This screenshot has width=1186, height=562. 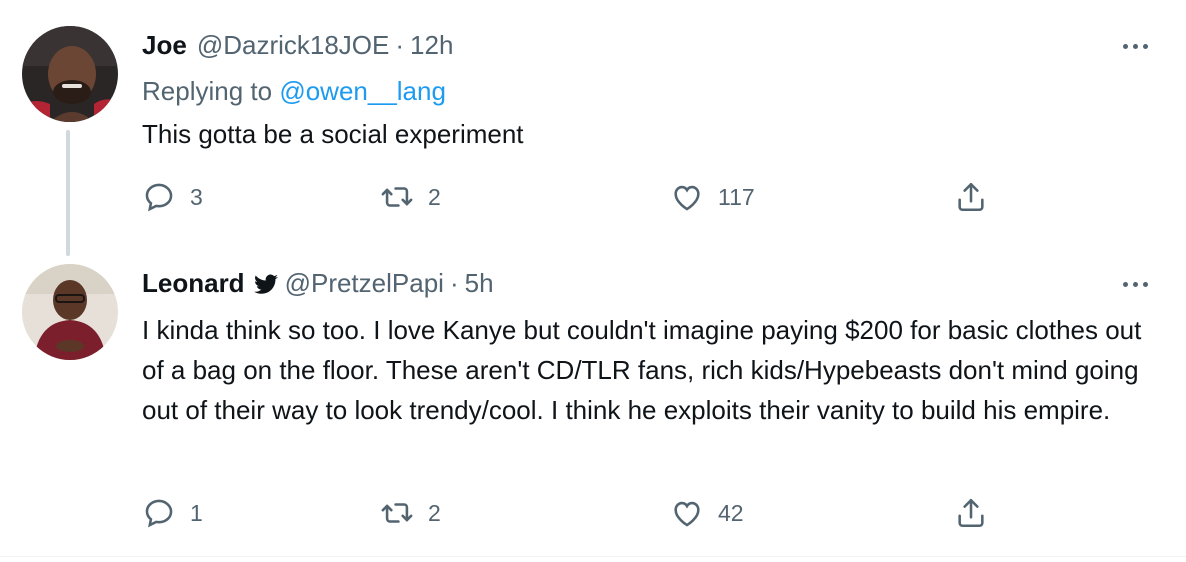 I want to click on like-count: 42, so click(x=731, y=512).